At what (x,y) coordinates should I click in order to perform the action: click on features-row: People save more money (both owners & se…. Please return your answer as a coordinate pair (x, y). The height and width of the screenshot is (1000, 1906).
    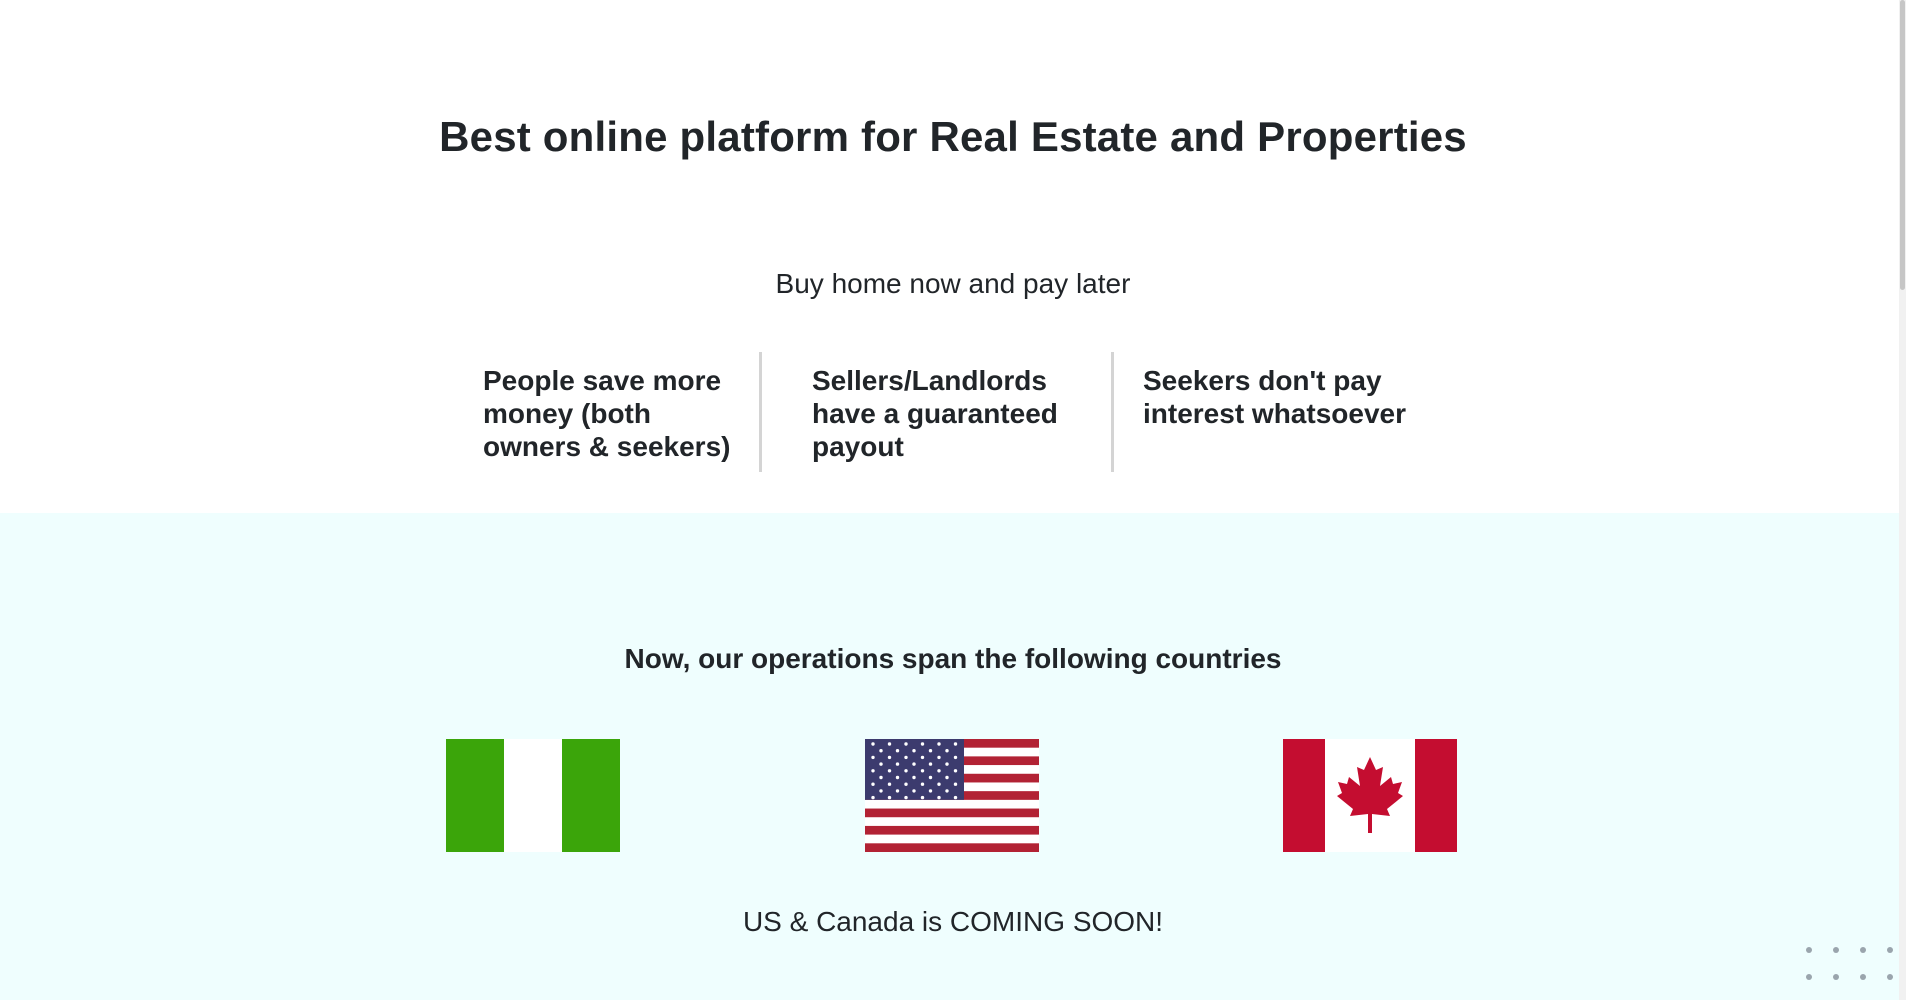
    Looking at the image, I should click on (953, 412).